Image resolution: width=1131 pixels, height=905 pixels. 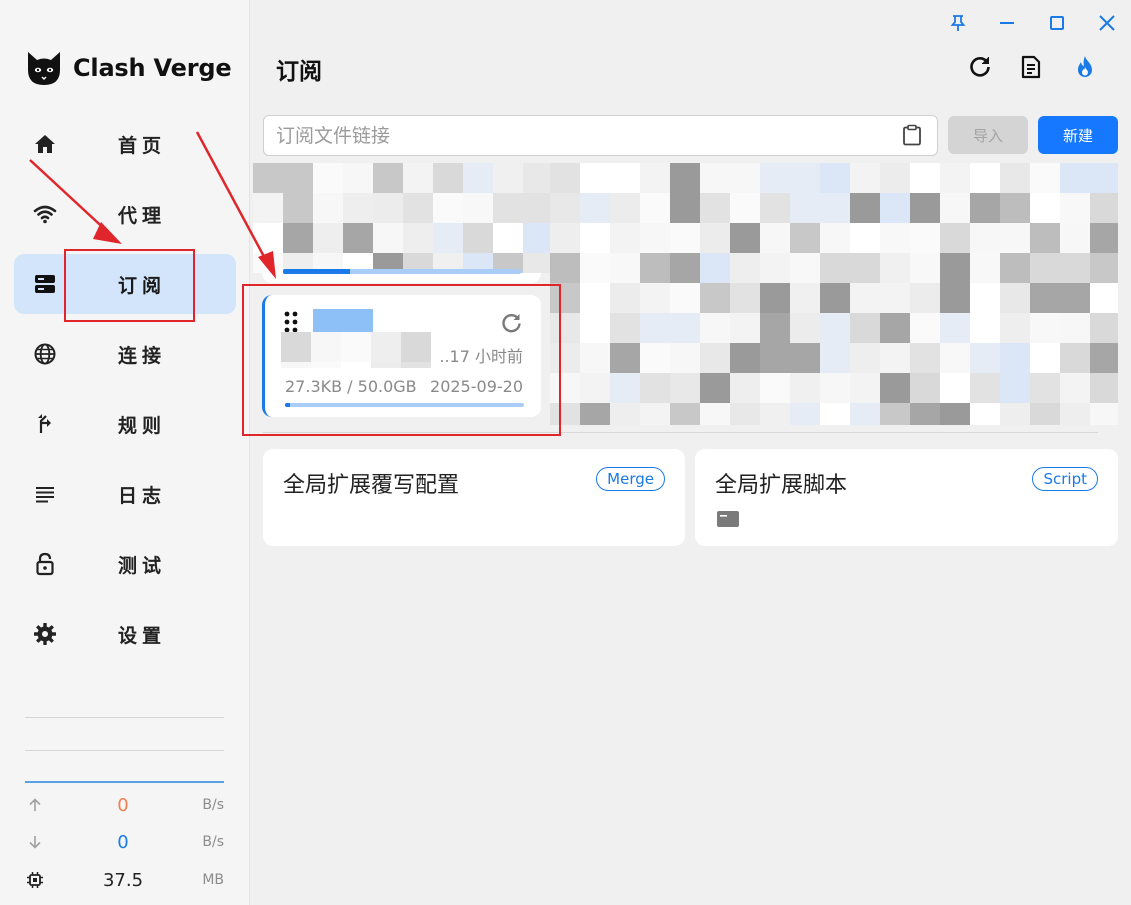 I want to click on drag-handle-icon, so click(x=291, y=322).